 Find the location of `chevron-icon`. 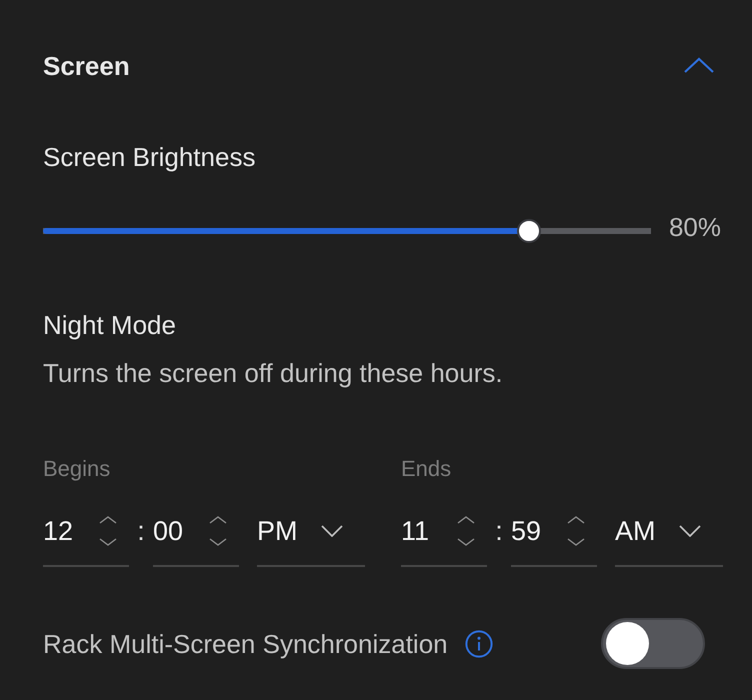

chevron-icon is located at coordinates (699, 65).